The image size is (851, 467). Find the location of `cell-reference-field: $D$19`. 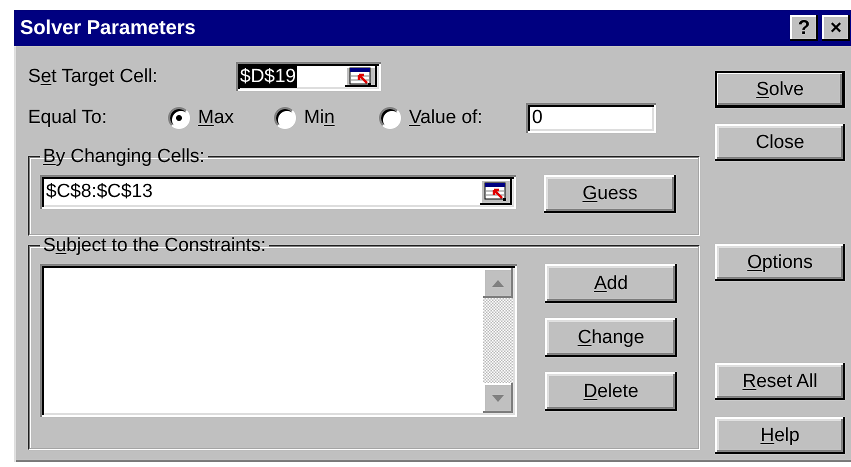

cell-reference-field: $D$19 is located at coordinates (268, 77).